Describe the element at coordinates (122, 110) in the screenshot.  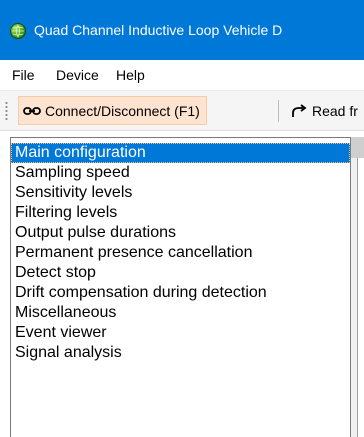
I see `connect-disconnect-label: Connect/Disconnect (F1)` at that location.